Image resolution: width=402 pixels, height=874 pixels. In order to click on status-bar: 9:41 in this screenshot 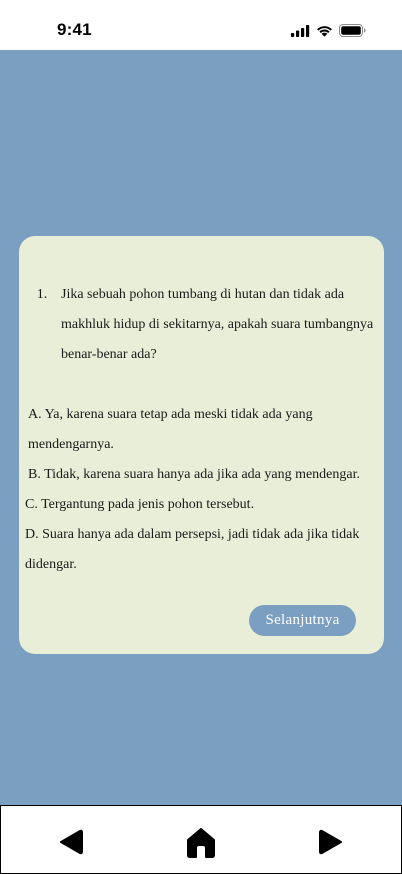, I will do `click(201, 25)`.